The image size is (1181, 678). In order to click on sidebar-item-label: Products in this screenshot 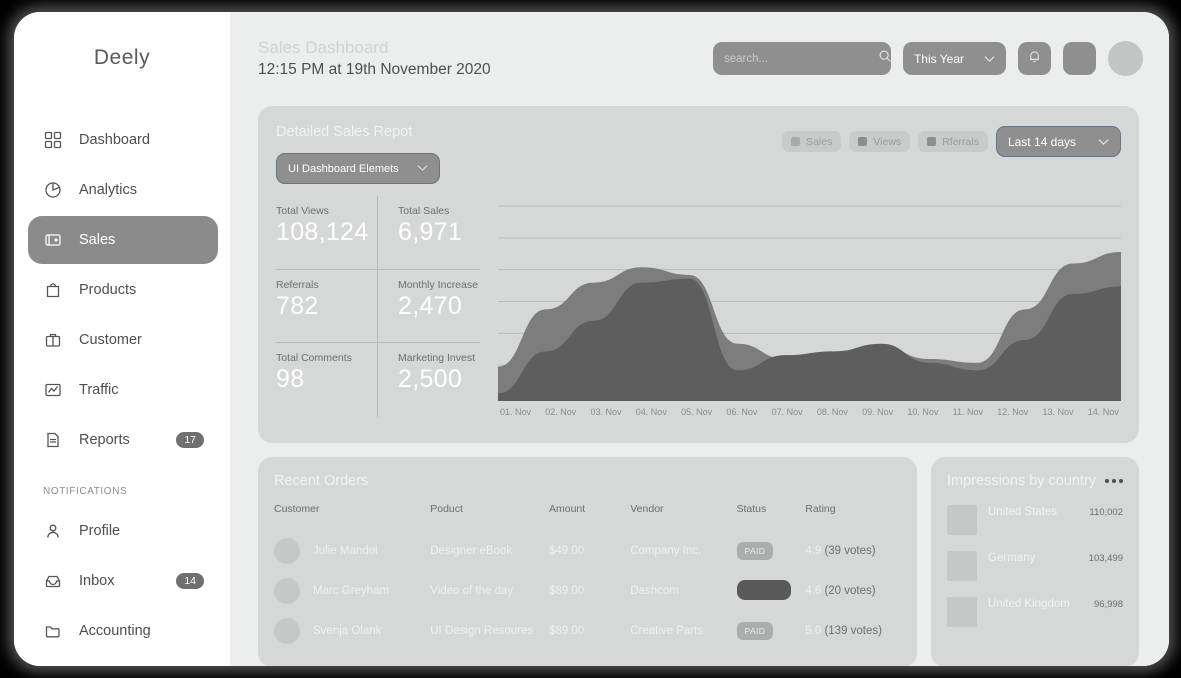, I will do `click(108, 290)`.